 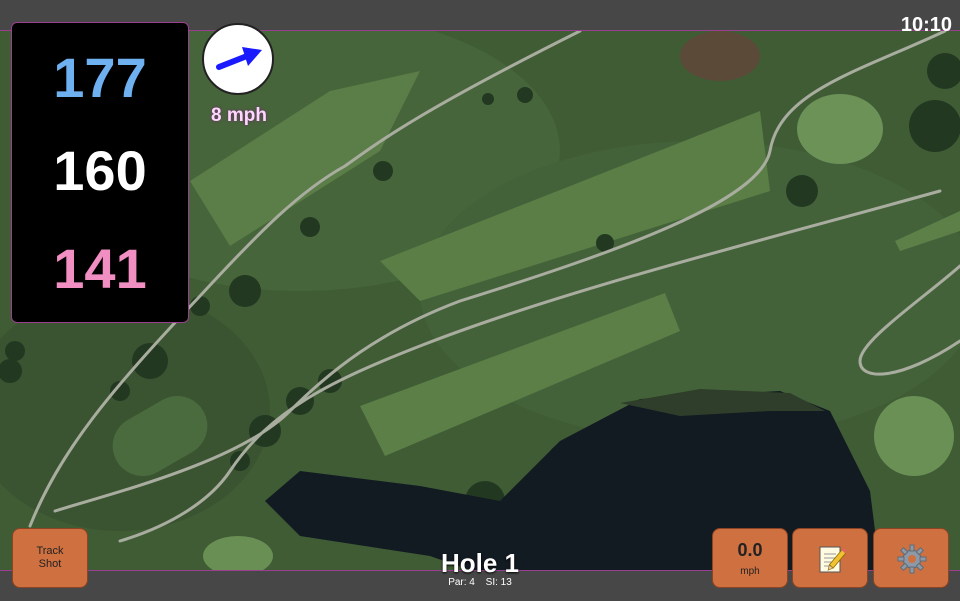 I want to click on speed-unit: mph, so click(x=750, y=571).